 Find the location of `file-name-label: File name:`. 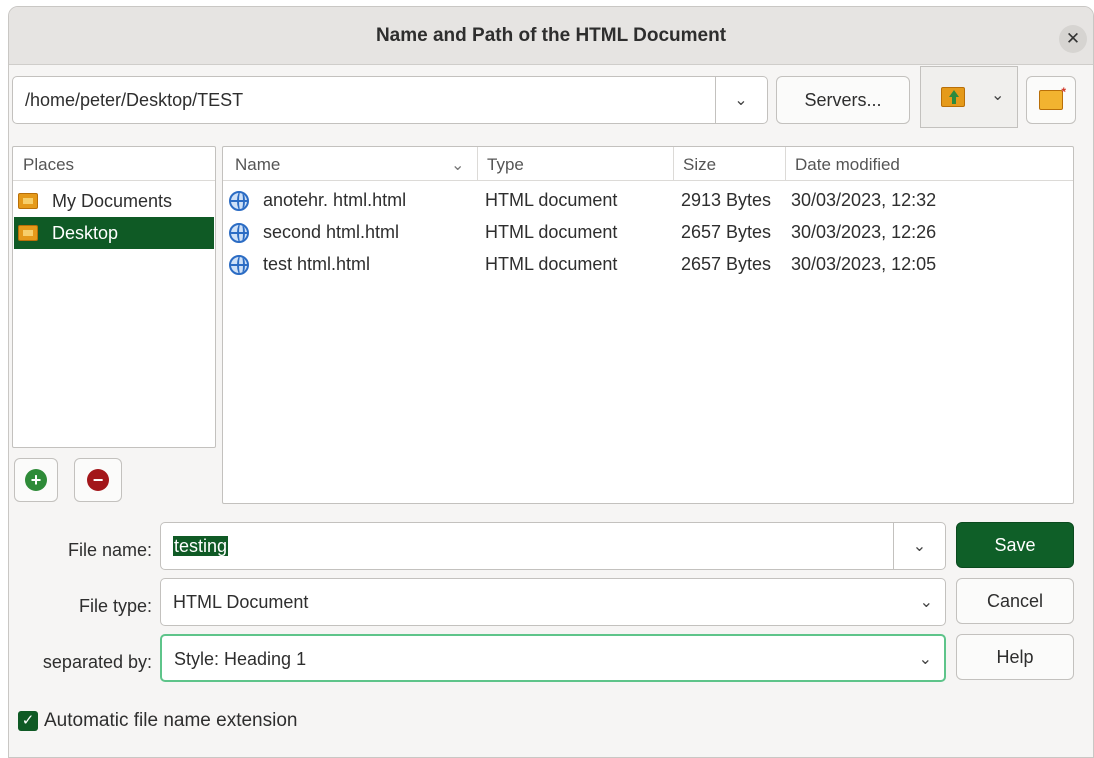

file-name-label: File name: is located at coordinates (109, 550).